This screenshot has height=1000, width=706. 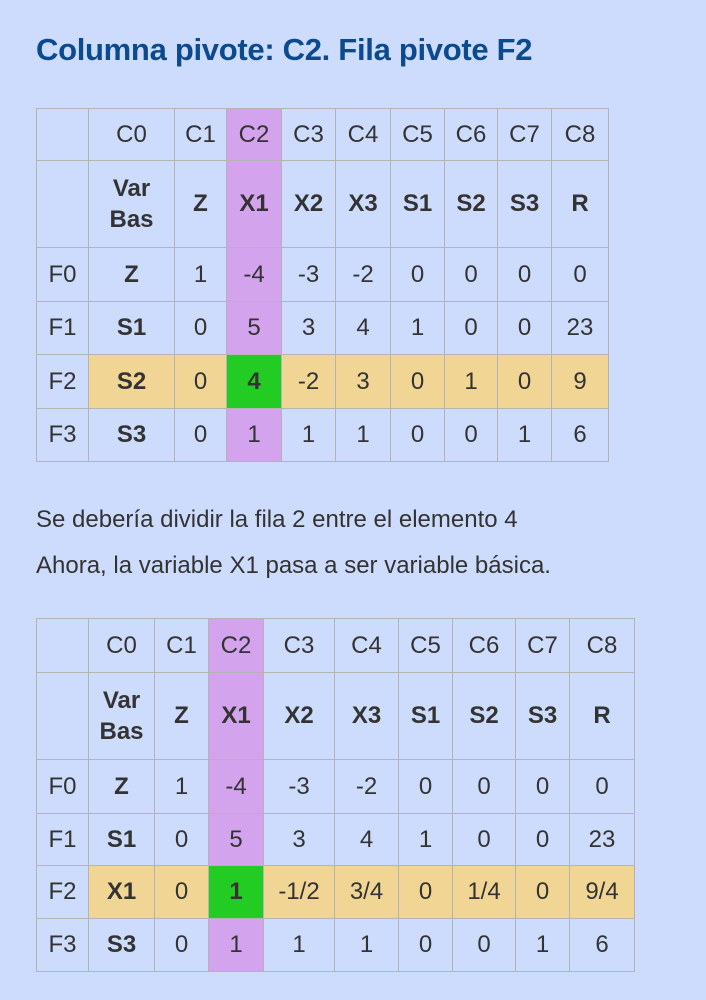 What do you see at coordinates (417, 134) in the screenshot?
I see `col-header: C5` at bounding box center [417, 134].